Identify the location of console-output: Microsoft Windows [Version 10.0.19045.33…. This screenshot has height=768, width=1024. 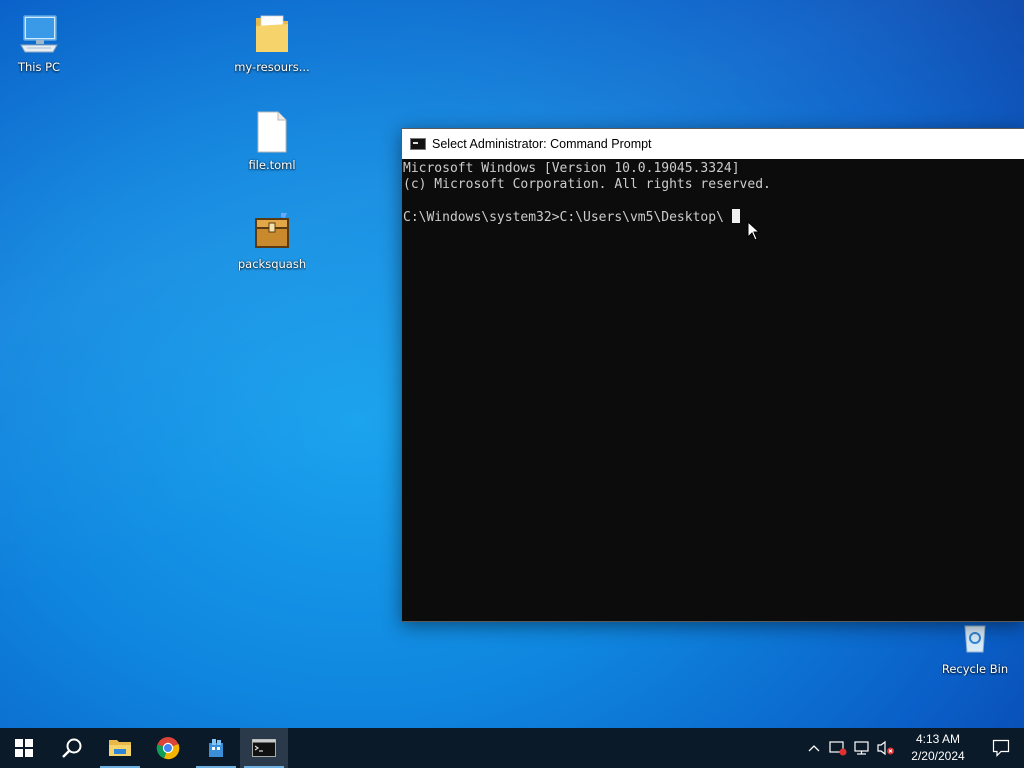
(713, 192).